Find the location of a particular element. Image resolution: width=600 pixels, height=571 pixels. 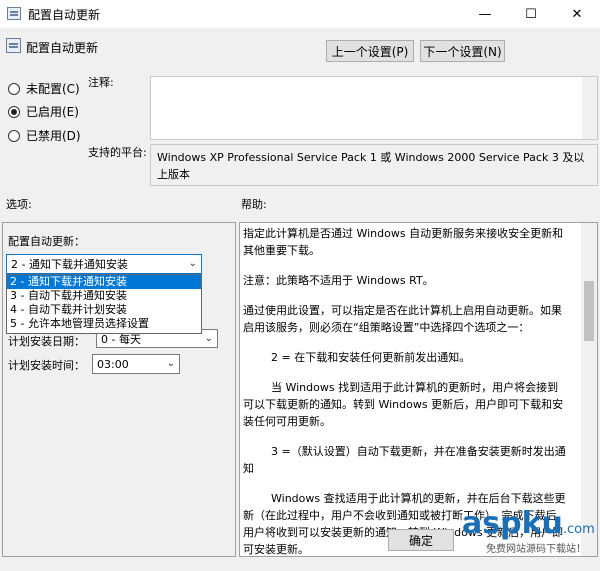

help-scrollbar is located at coordinates (589, 389).